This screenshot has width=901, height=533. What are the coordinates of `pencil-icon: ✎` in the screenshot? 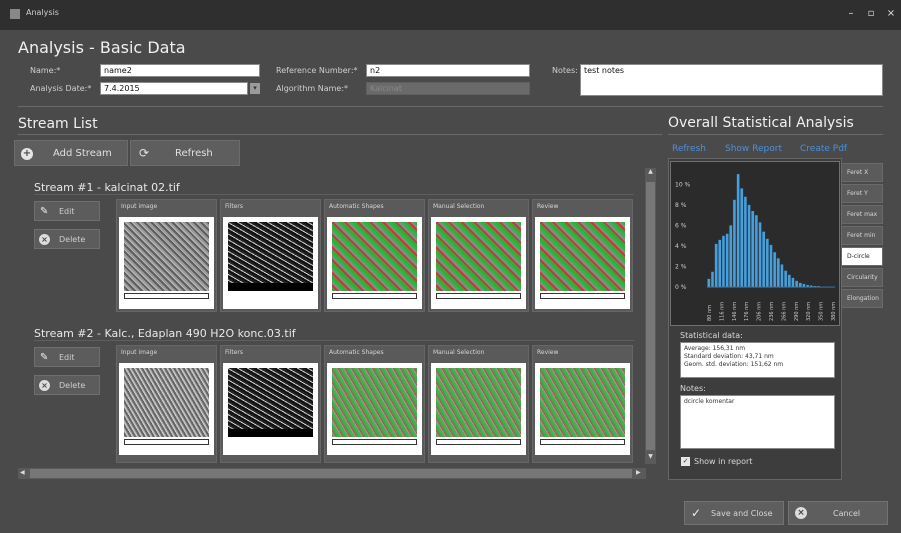 It's located at (44, 211).